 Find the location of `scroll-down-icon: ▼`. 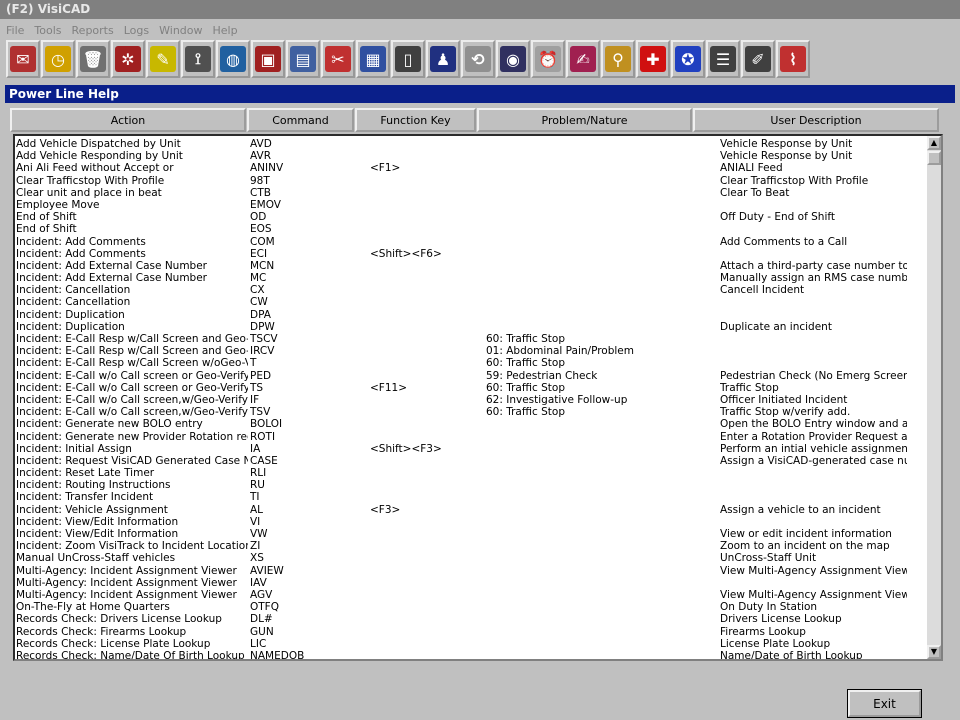

scroll-down-icon: ▼ is located at coordinates (934, 652).